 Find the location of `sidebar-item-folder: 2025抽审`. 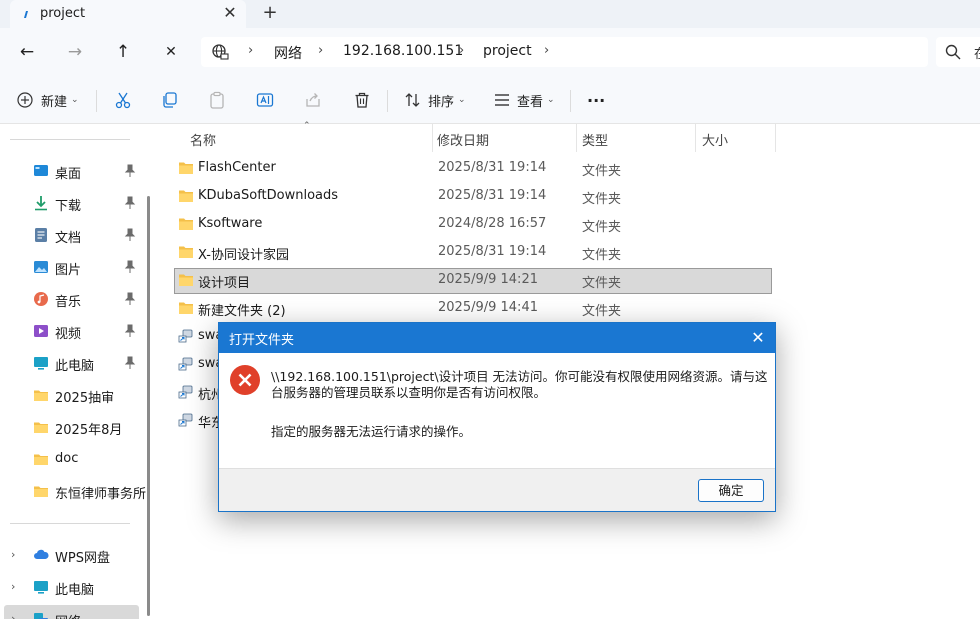

sidebar-item-folder: 2025抽审 is located at coordinates (74, 395).